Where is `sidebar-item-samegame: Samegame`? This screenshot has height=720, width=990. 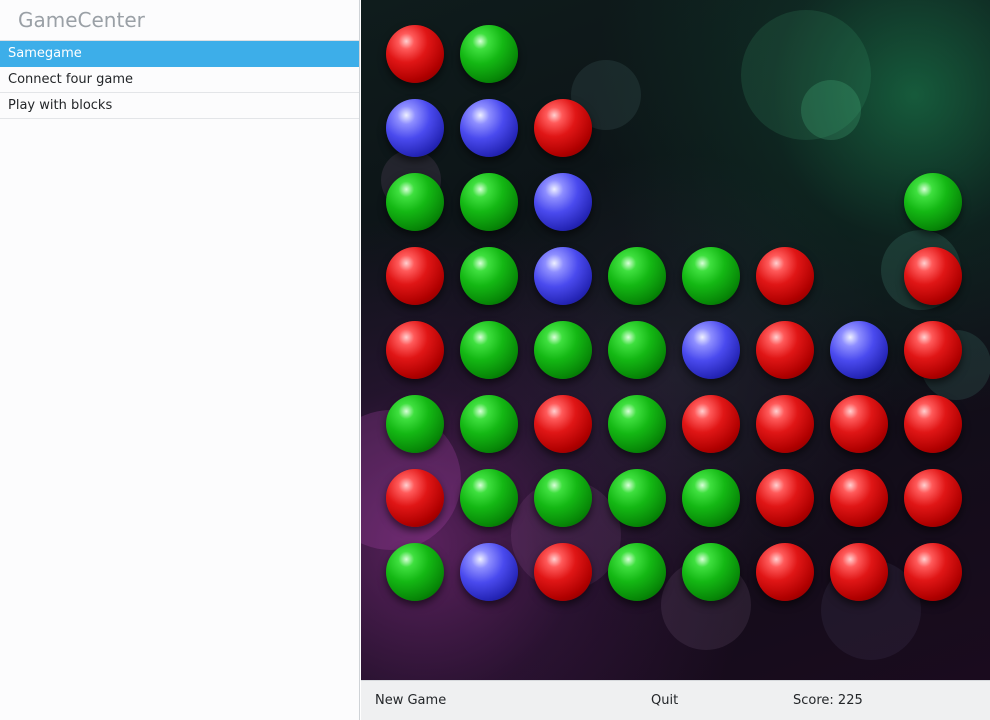
sidebar-item-samegame: Samegame is located at coordinates (179, 54).